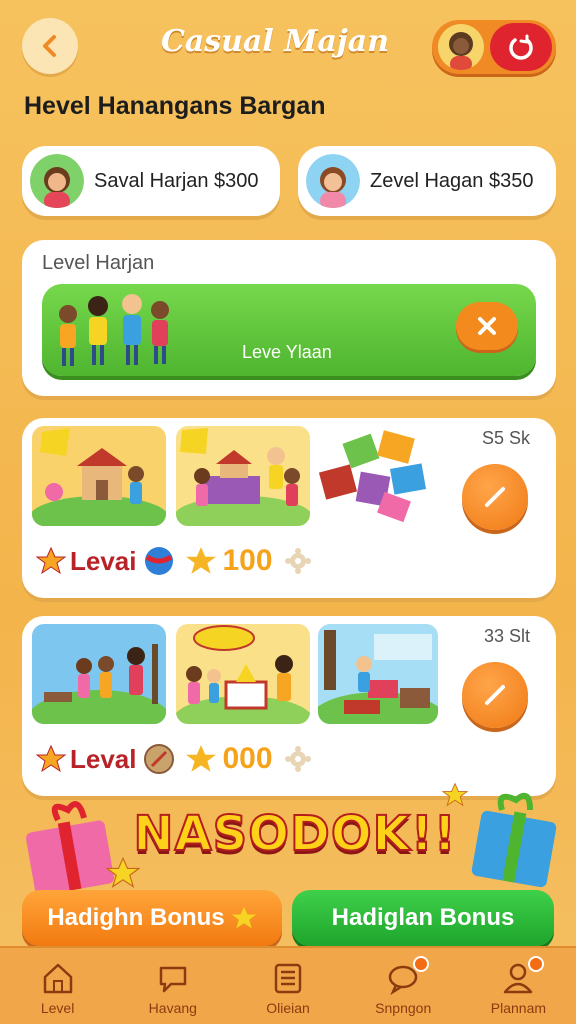  What do you see at coordinates (518, 986) in the screenshot?
I see `nav-item-plannam: Plannam` at bounding box center [518, 986].